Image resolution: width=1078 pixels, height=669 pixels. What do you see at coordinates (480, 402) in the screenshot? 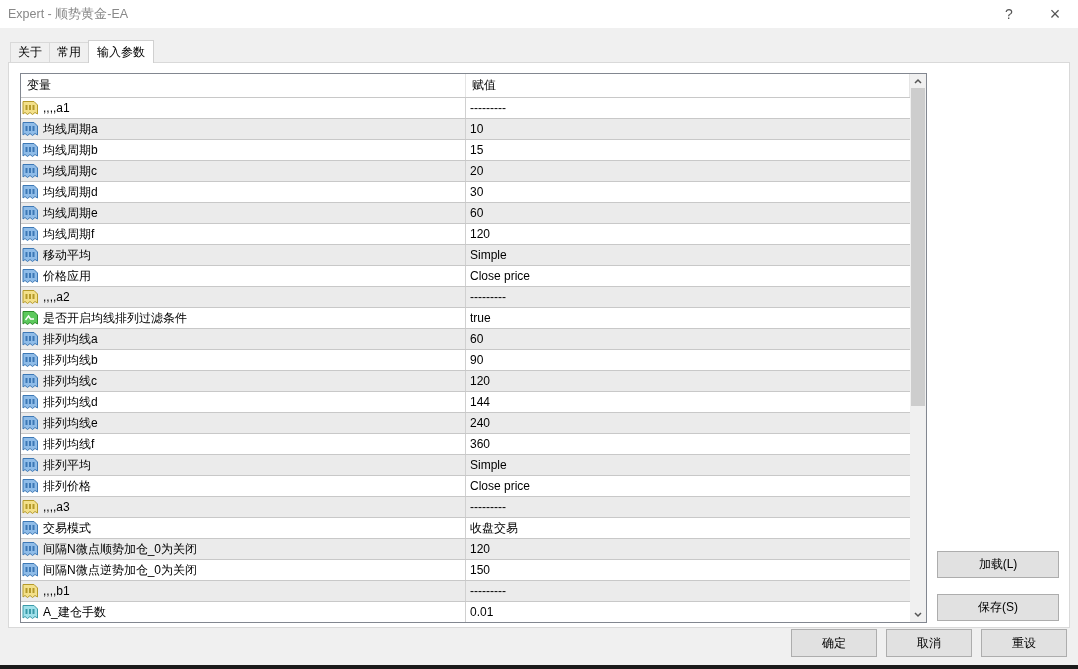
I see `parameter-value: 144` at bounding box center [480, 402].